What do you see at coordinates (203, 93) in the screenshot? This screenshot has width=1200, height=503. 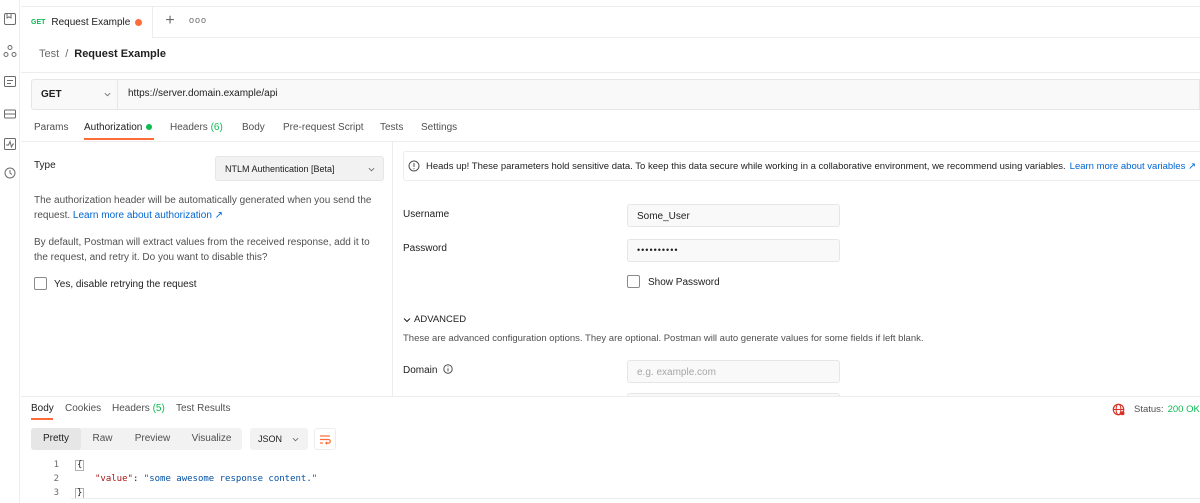 I see `url-input: https://server.domain.example/api` at bounding box center [203, 93].